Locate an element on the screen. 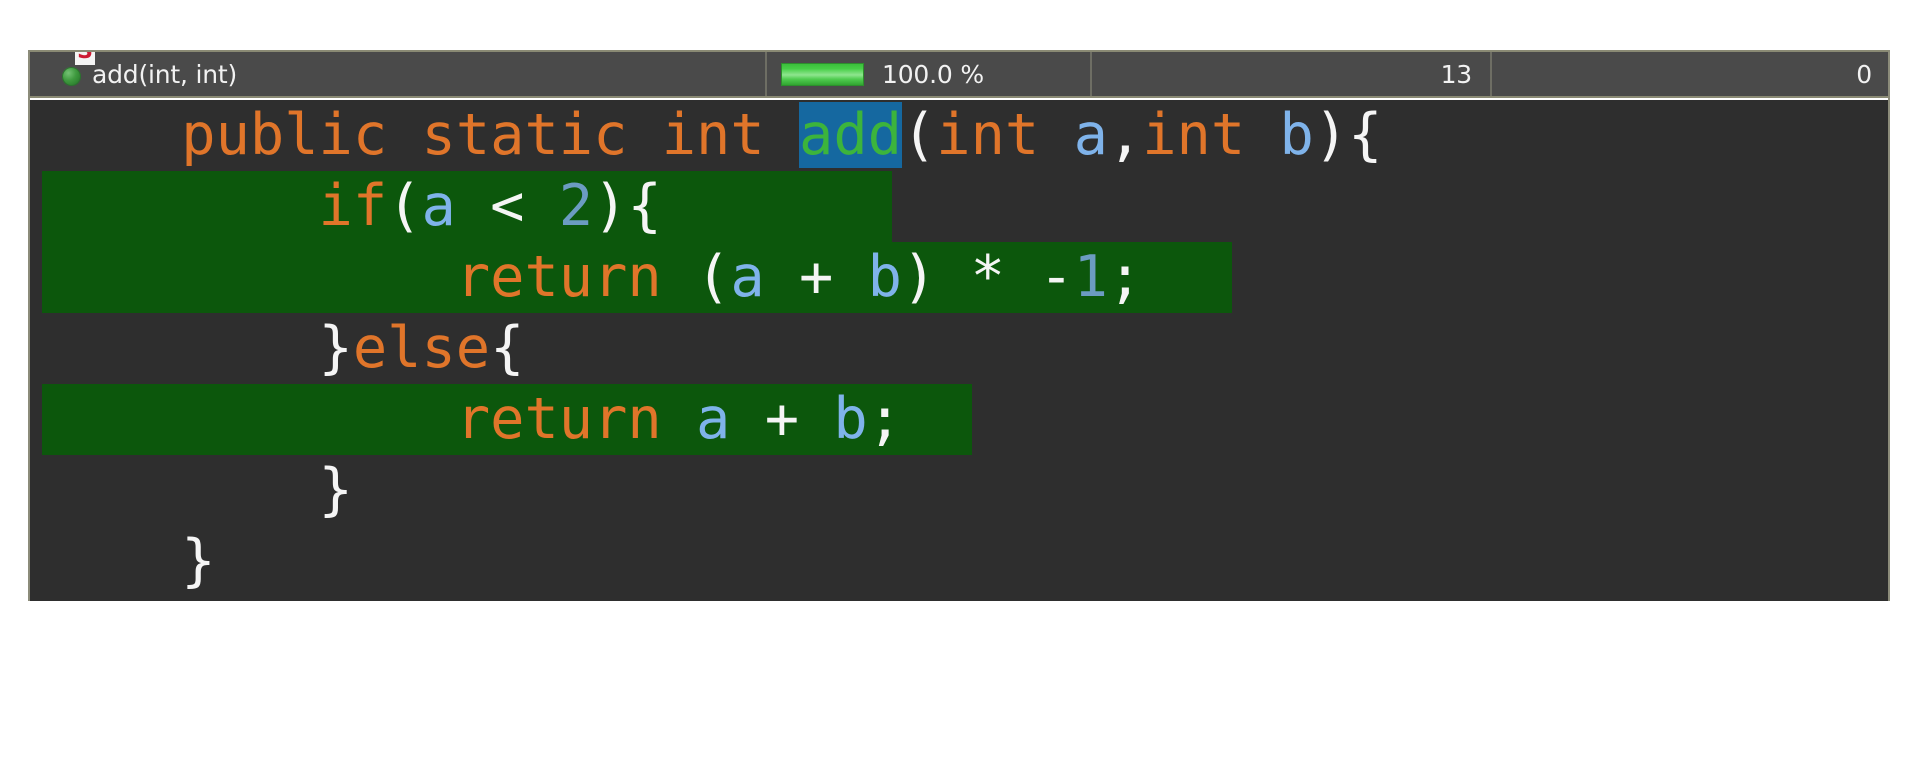 Image resolution: width=1920 pixels, height=778 pixels. green-ball-icon is located at coordinates (71, 76).